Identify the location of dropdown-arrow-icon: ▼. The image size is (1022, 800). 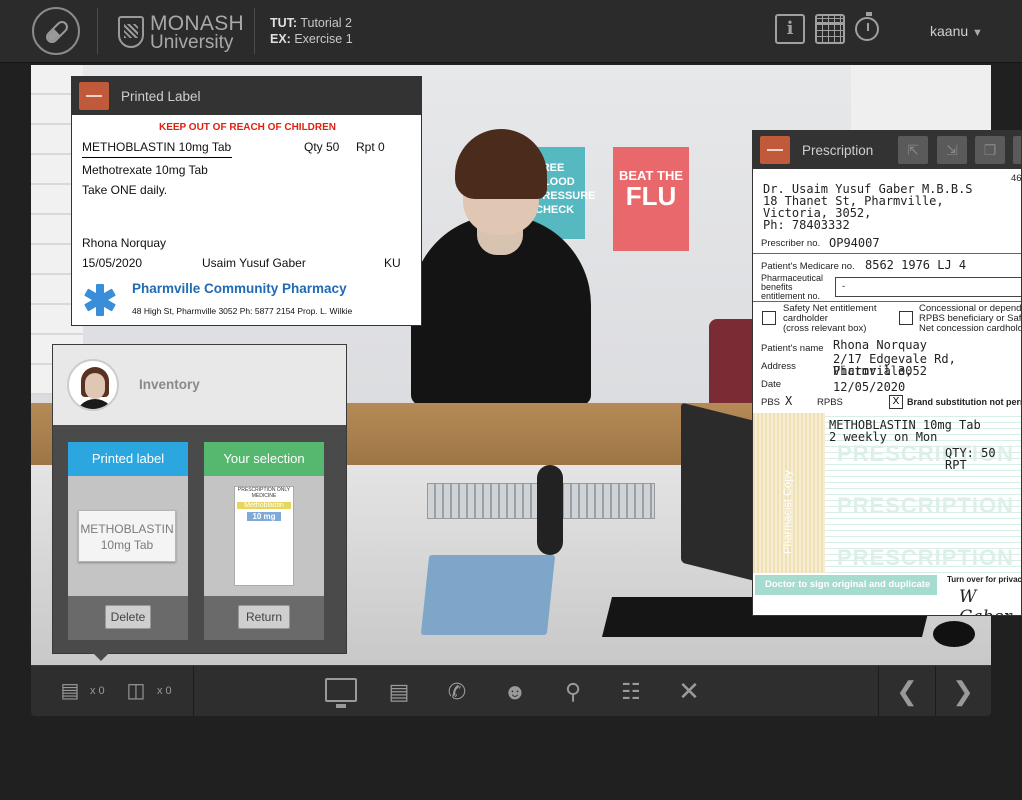
(977, 33).